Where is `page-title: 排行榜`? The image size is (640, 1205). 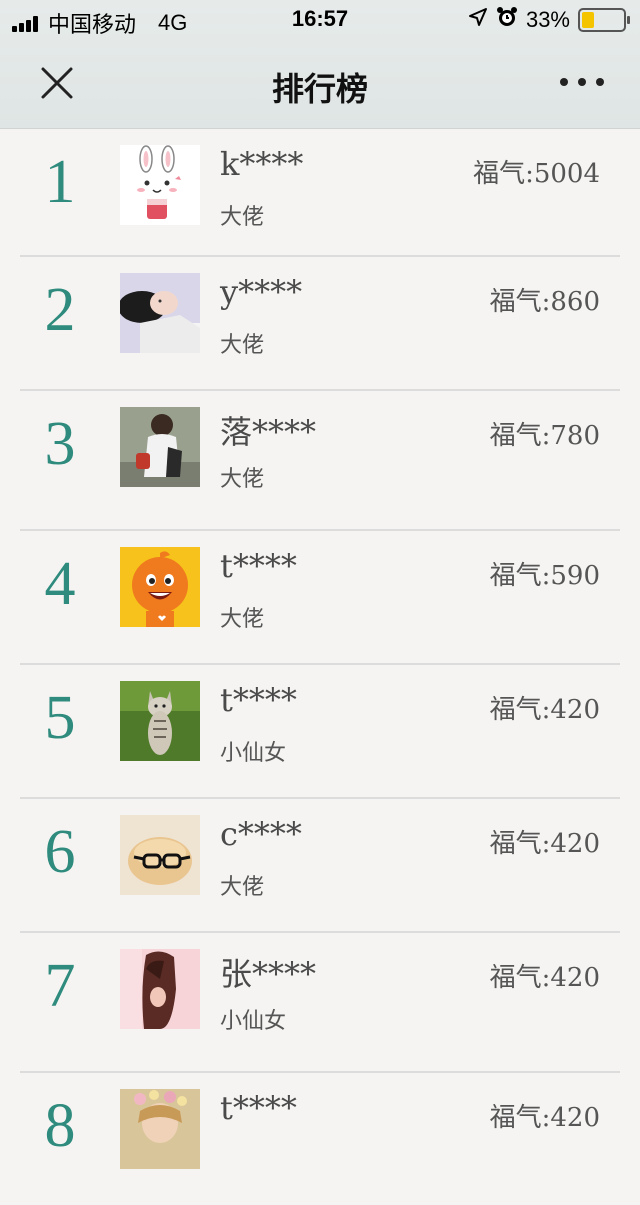 page-title: 排行榜 is located at coordinates (319, 89).